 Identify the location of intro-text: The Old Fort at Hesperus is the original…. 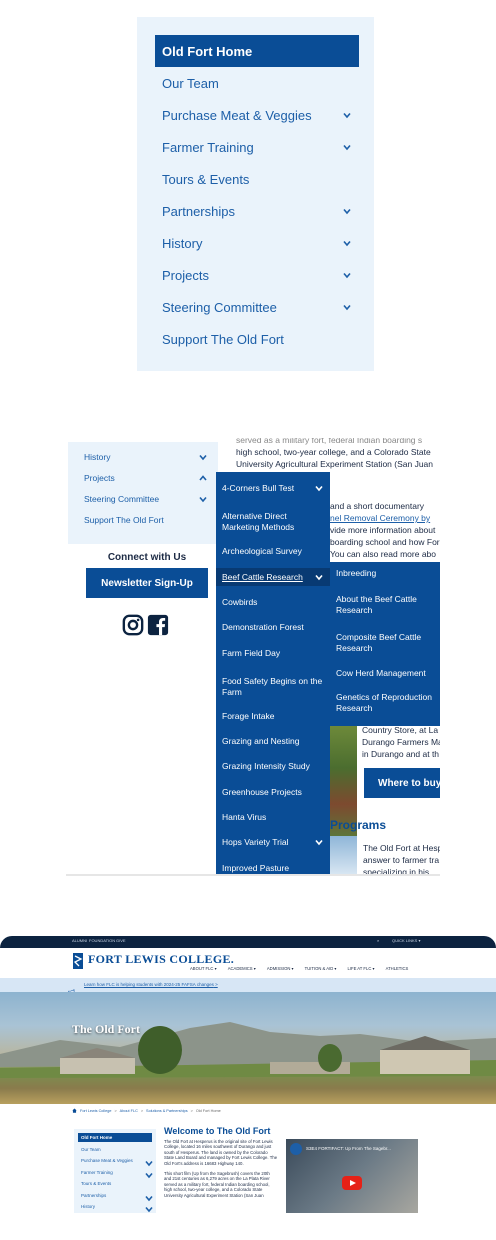
(221, 1168).